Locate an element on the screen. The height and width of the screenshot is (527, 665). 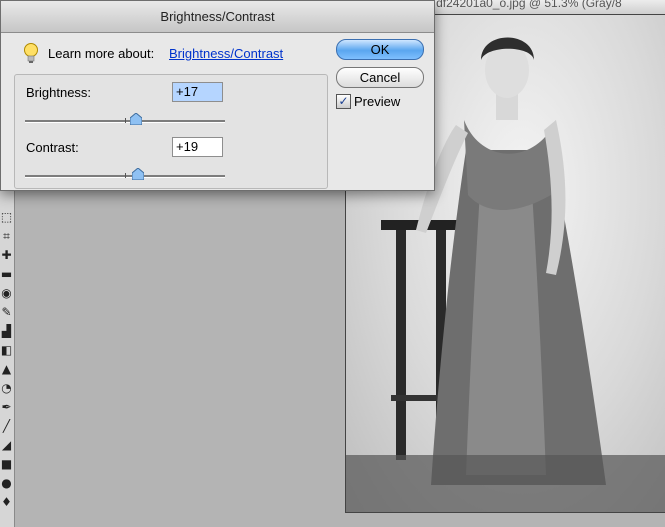
preview-checkbox: ✓ is located at coordinates (343, 101).